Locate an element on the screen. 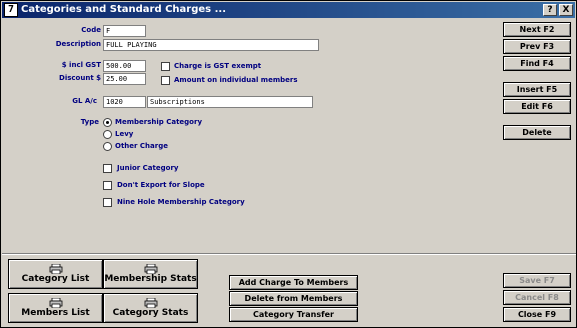 The width and height of the screenshot is (577, 328). incl-gst-field: 500.00 is located at coordinates (124, 66).